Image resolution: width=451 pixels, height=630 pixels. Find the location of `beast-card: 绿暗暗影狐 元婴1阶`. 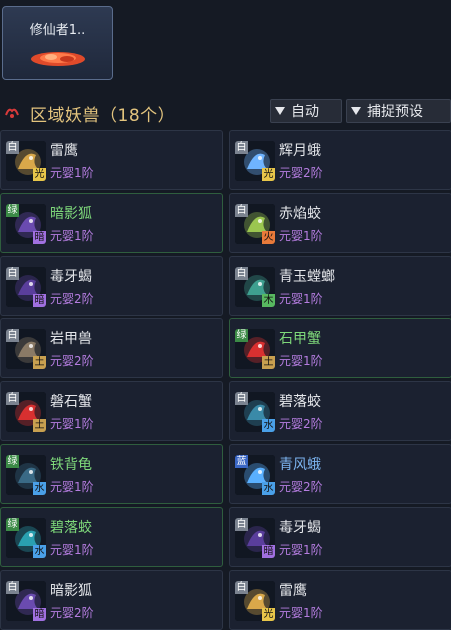

beast-card: 绿暗暗影狐 元婴1阶 is located at coordinates (111, 222).